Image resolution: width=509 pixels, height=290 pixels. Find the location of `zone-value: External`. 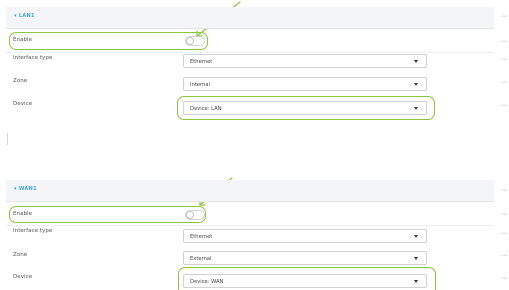

zone-value: External is located at coordinates (201, 258).